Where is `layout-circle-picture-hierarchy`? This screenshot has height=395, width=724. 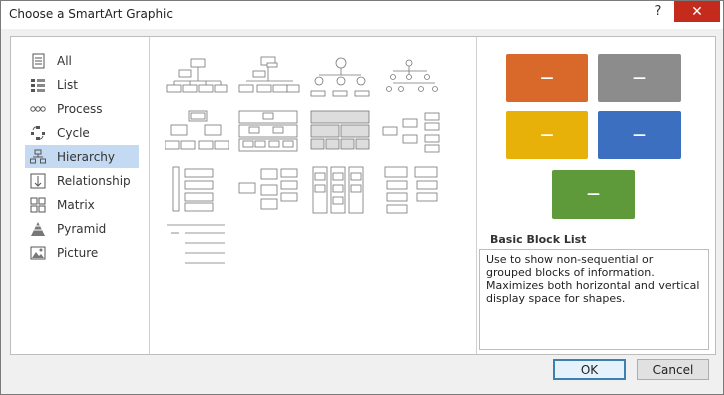
layout-circle-picture-hierarchy is located at coordinates (413, 78).